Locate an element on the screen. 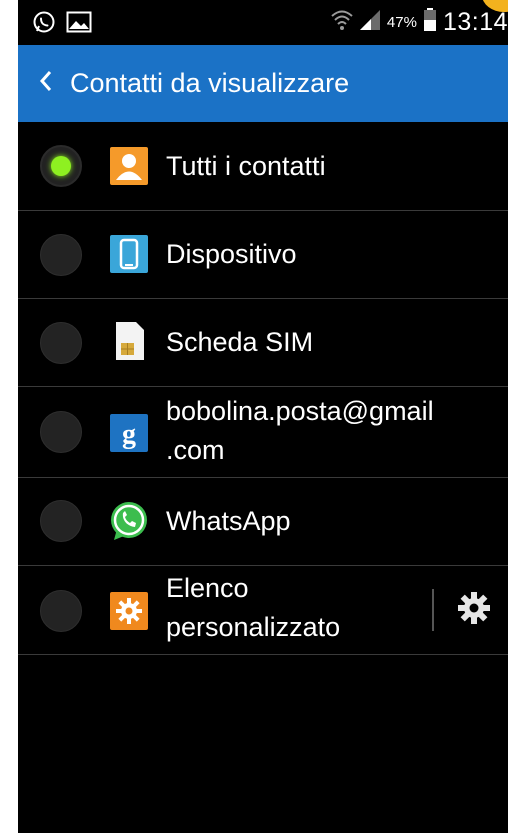 This screenshot has width=508, height=833. option-dispositivo: Dispositivo is located at coordinates (263, 255).